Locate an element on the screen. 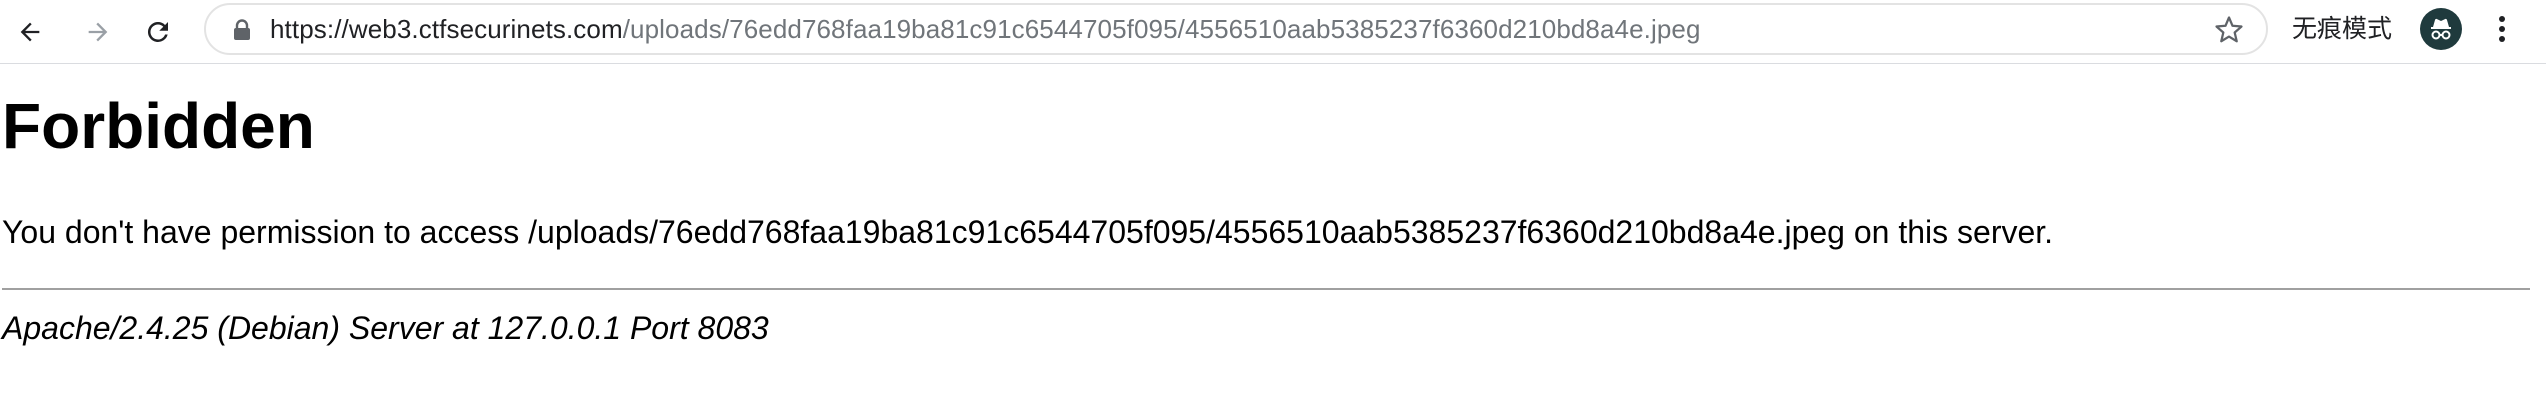  menu-button is located at coordinates (2502, 29).